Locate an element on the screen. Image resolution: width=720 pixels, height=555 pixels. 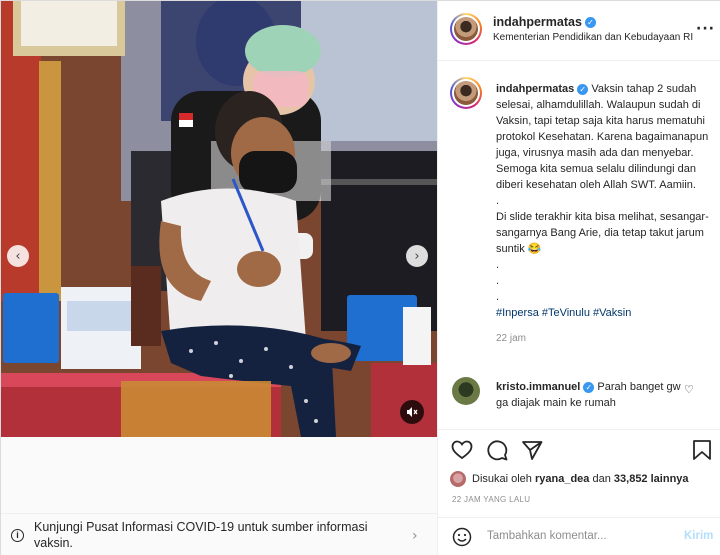
caption-time: 22 jam is located at coordinates (511, 338).